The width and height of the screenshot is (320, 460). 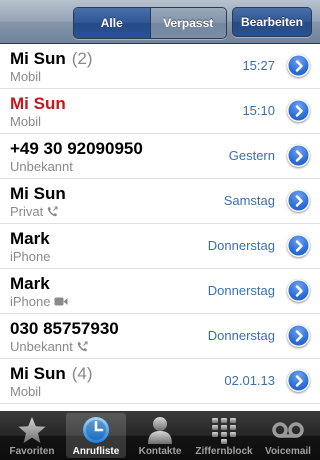 I want to click on caller-name: 030 85757930, so click(x=64, y=328).